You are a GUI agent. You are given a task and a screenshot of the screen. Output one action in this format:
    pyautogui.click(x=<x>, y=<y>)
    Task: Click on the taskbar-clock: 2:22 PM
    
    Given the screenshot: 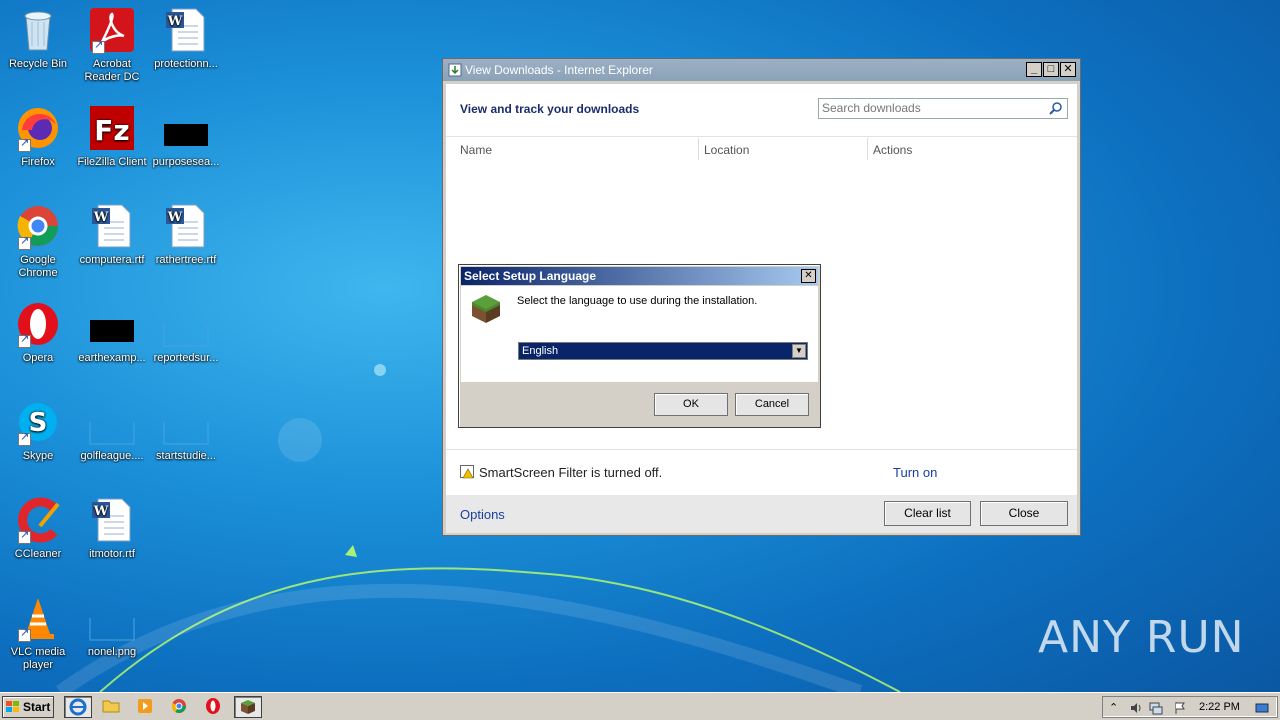 What is the action you would take?
    pyautogui.click(x=1219, y=707)
    